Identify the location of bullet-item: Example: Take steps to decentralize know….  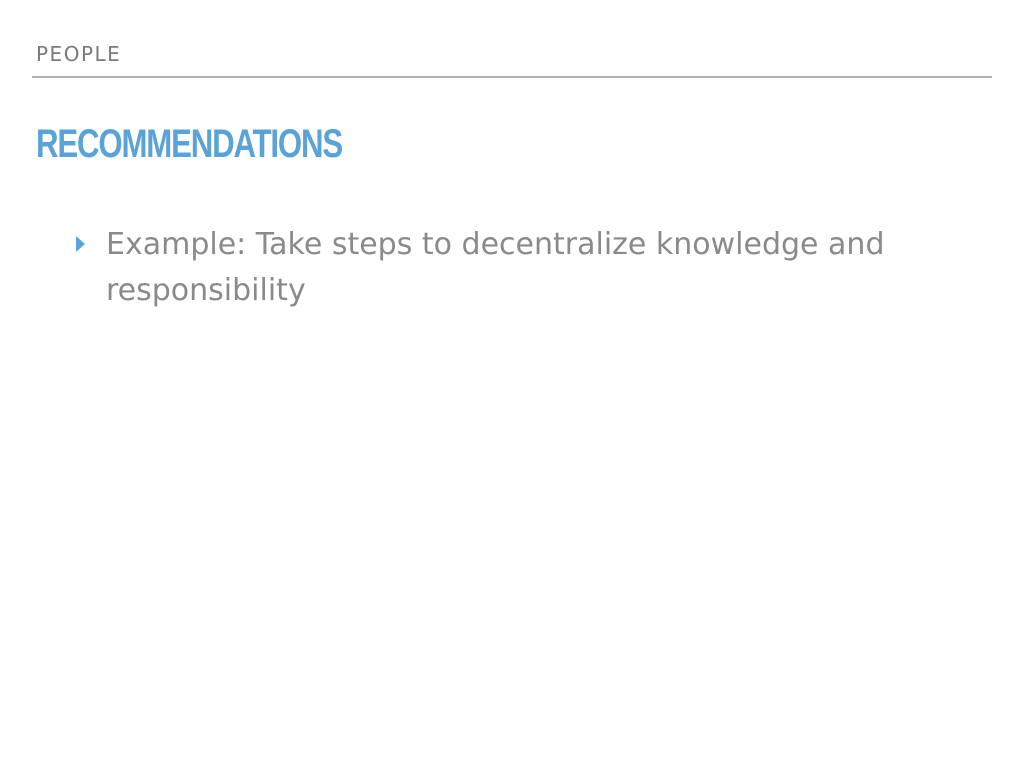
(516, 268).